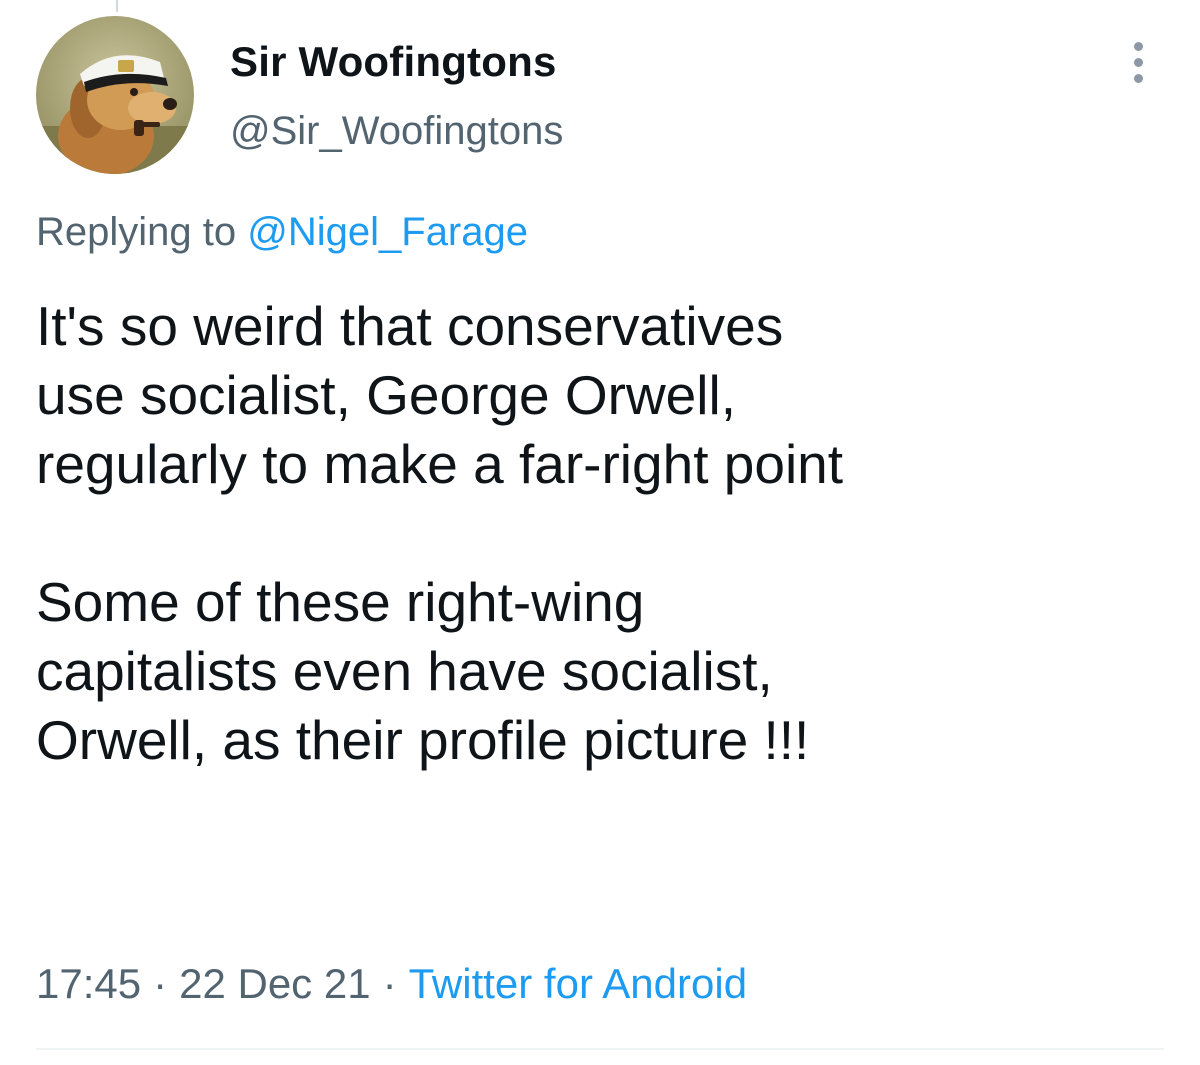 Image resolution: width=1200 pixels, height=1065 pixels. Describe the element at coordinates (136, 232) in the screenshot. I see `replying-to-label: Replying to` at that location.